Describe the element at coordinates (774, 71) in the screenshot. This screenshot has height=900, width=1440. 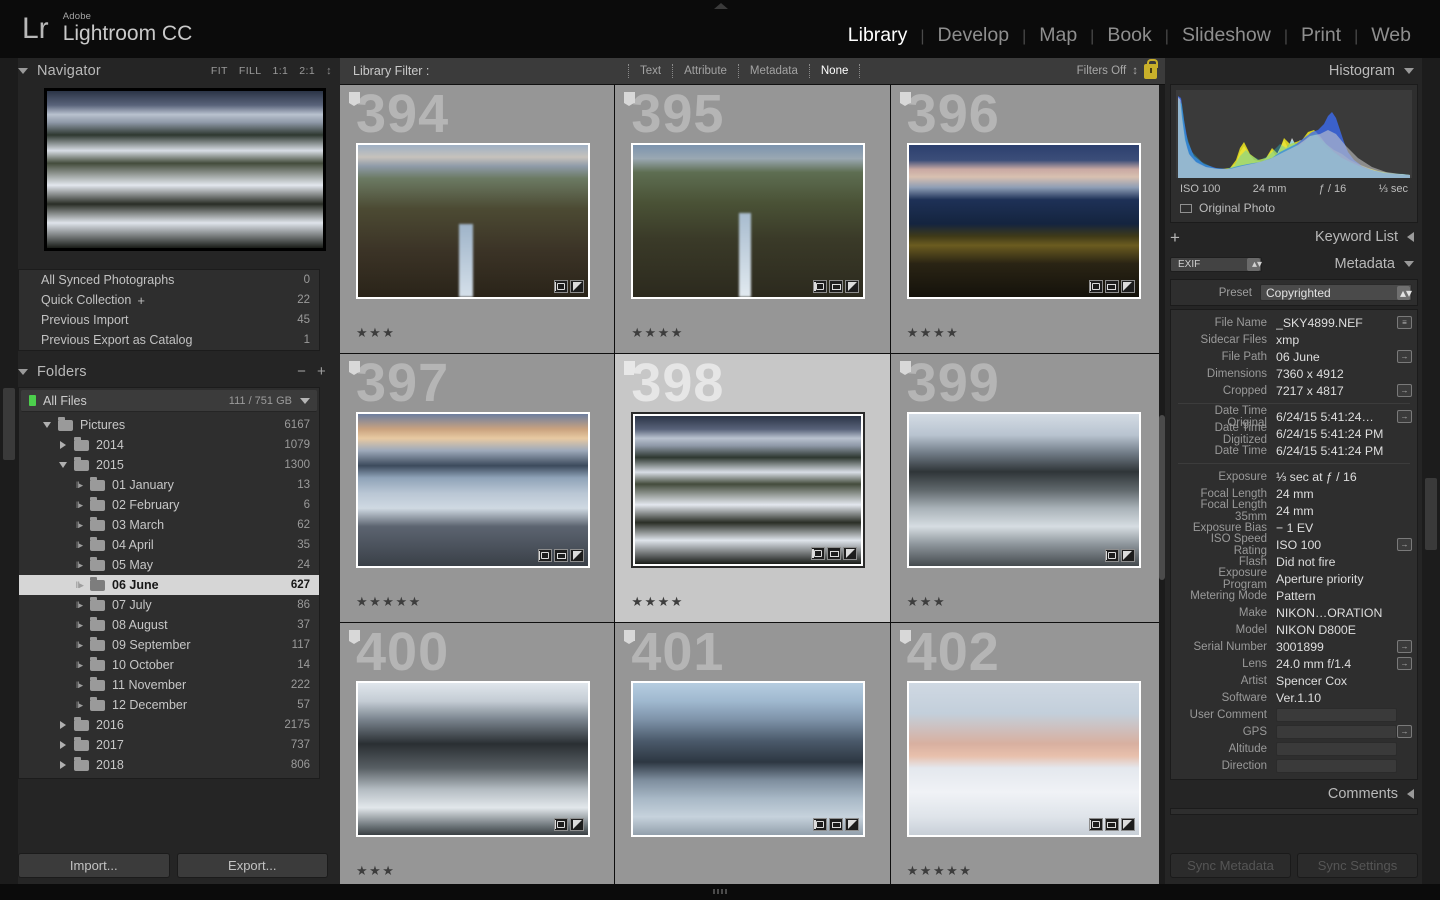
I see `filter-tab-metadata: Metadata` at that location.